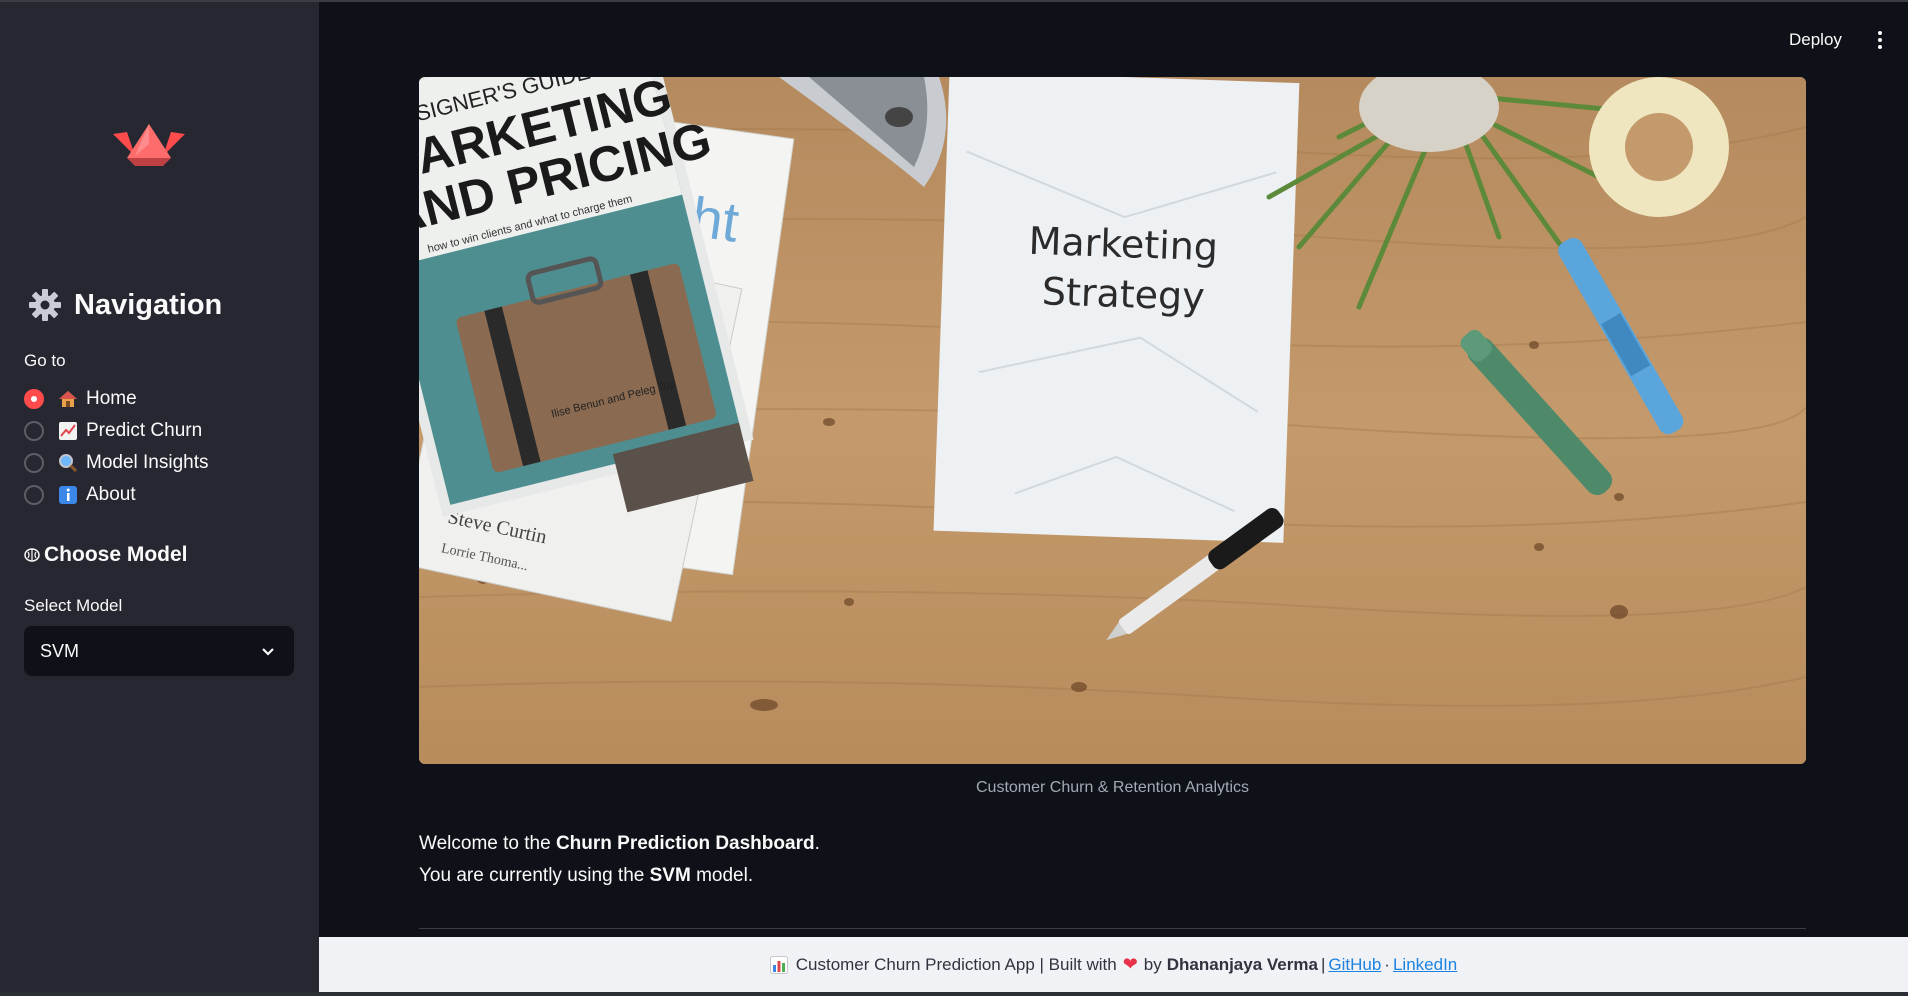  Describe the element at coordinates (45, 360) in the screenshot. I see `goto-label: Go to` at that location.